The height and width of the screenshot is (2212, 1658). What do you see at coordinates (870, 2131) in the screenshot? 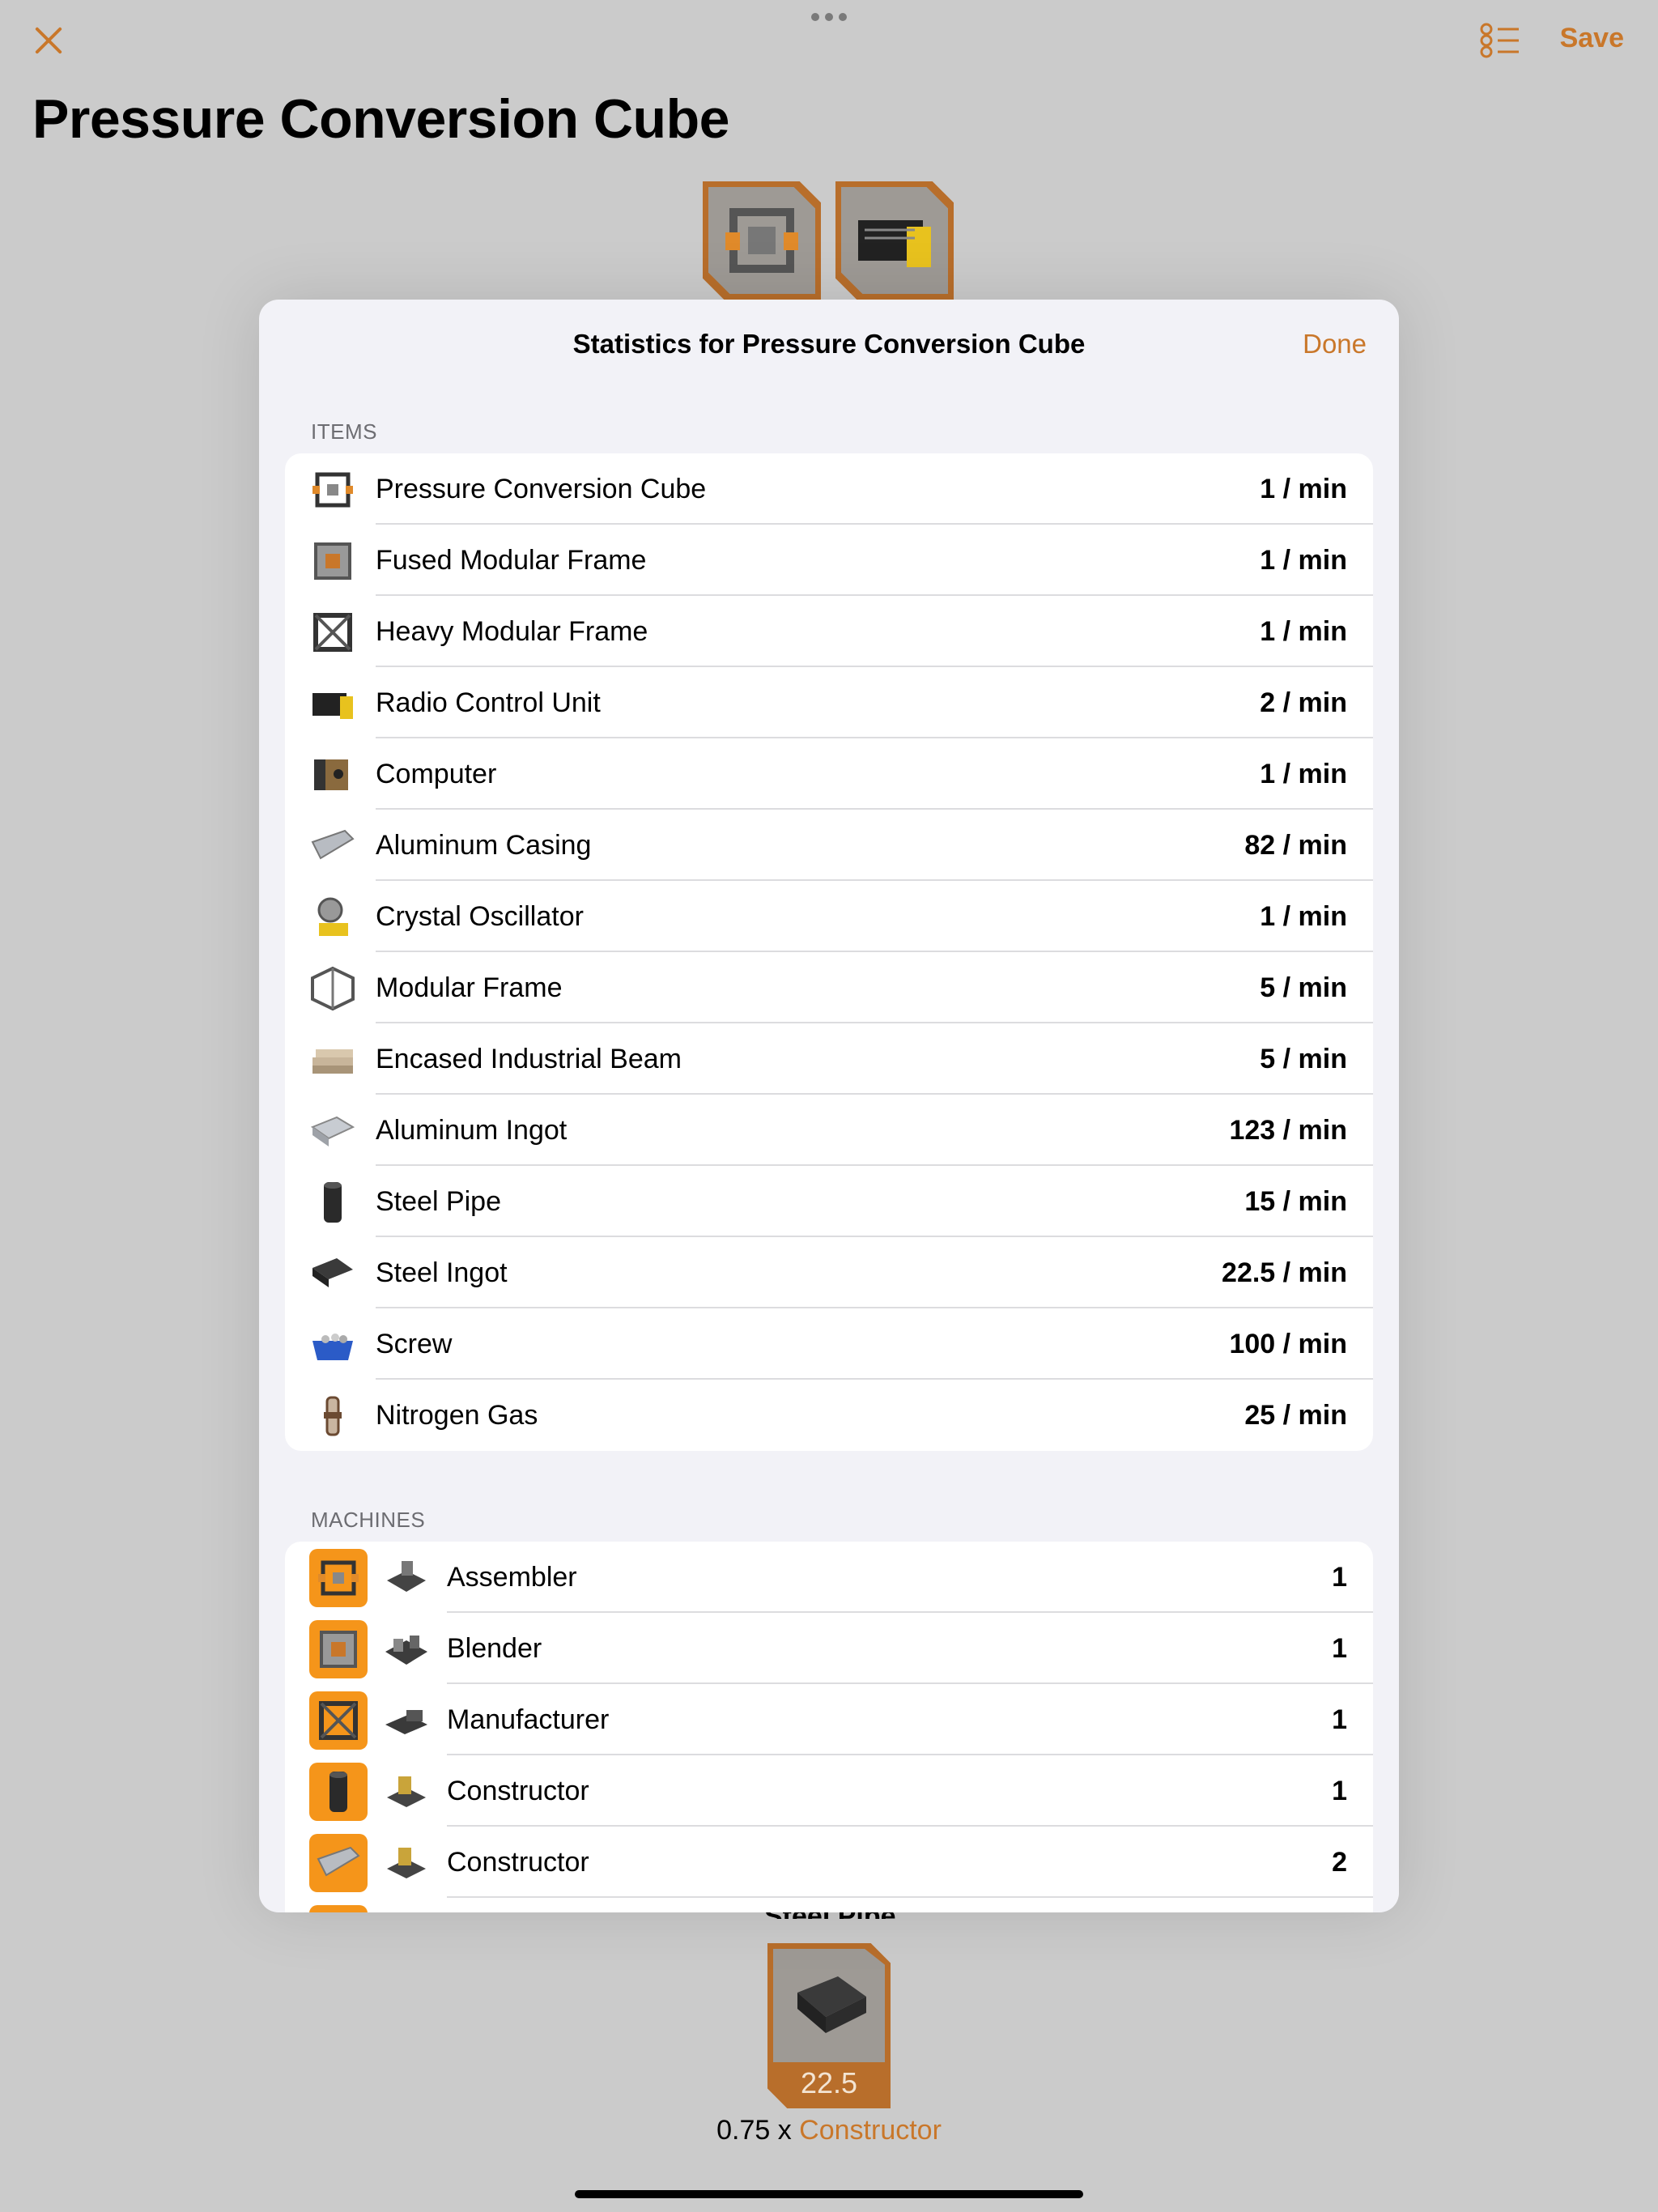
I see `machine-link: Constructor` at bounding box center [870, 2131].